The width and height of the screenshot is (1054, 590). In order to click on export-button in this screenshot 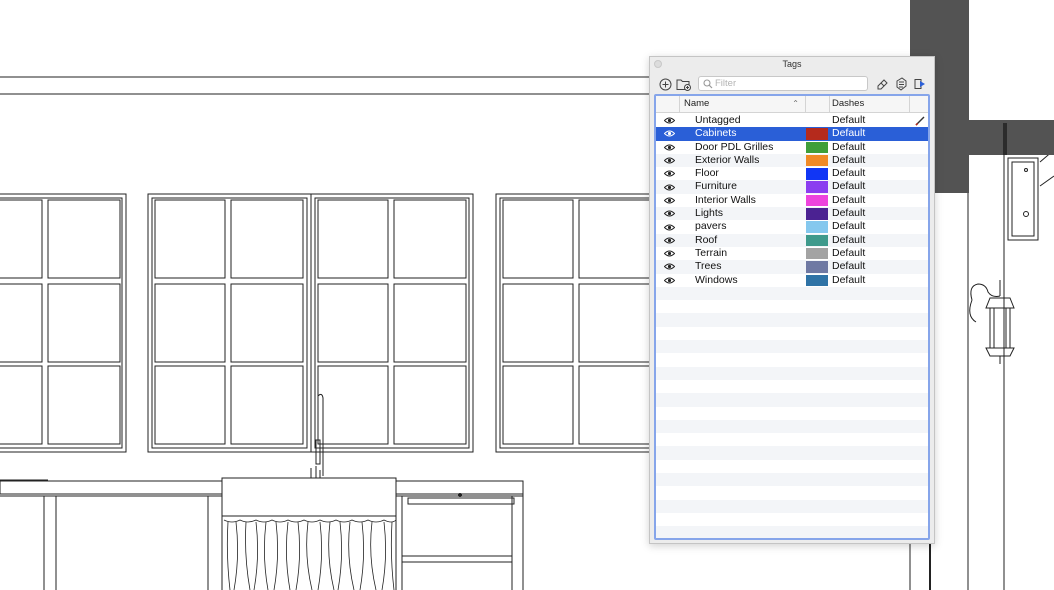, I will do `click(920, 84)`.